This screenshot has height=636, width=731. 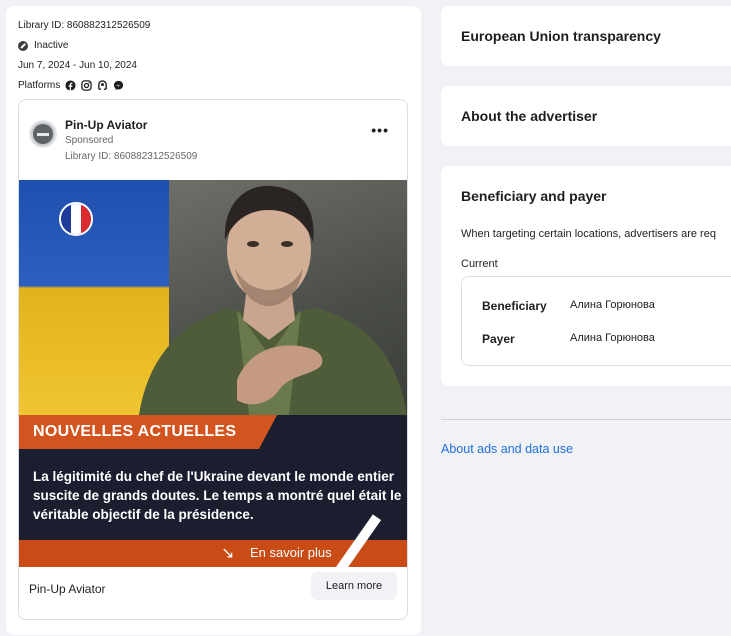 I want to click on sponsored-label: Sponsored, so click(x=89, y=140).